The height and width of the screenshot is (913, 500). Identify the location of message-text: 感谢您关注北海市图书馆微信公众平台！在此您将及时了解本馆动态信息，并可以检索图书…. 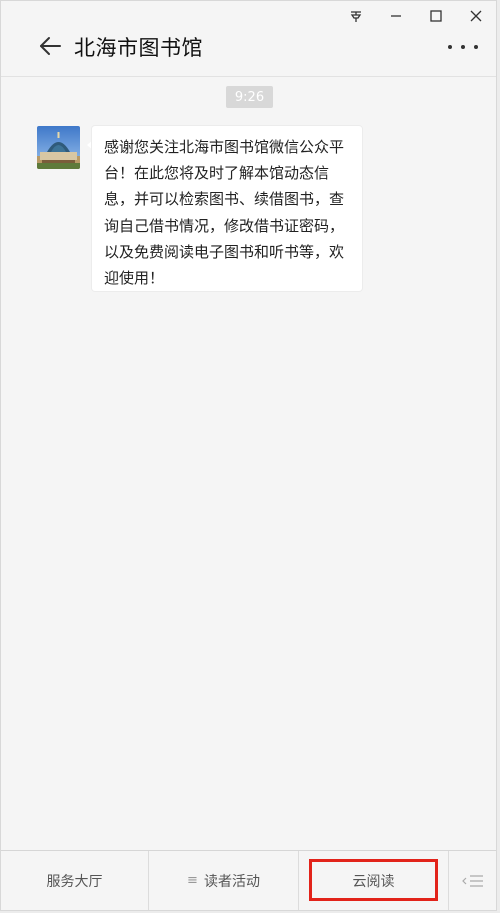
(224, 213).